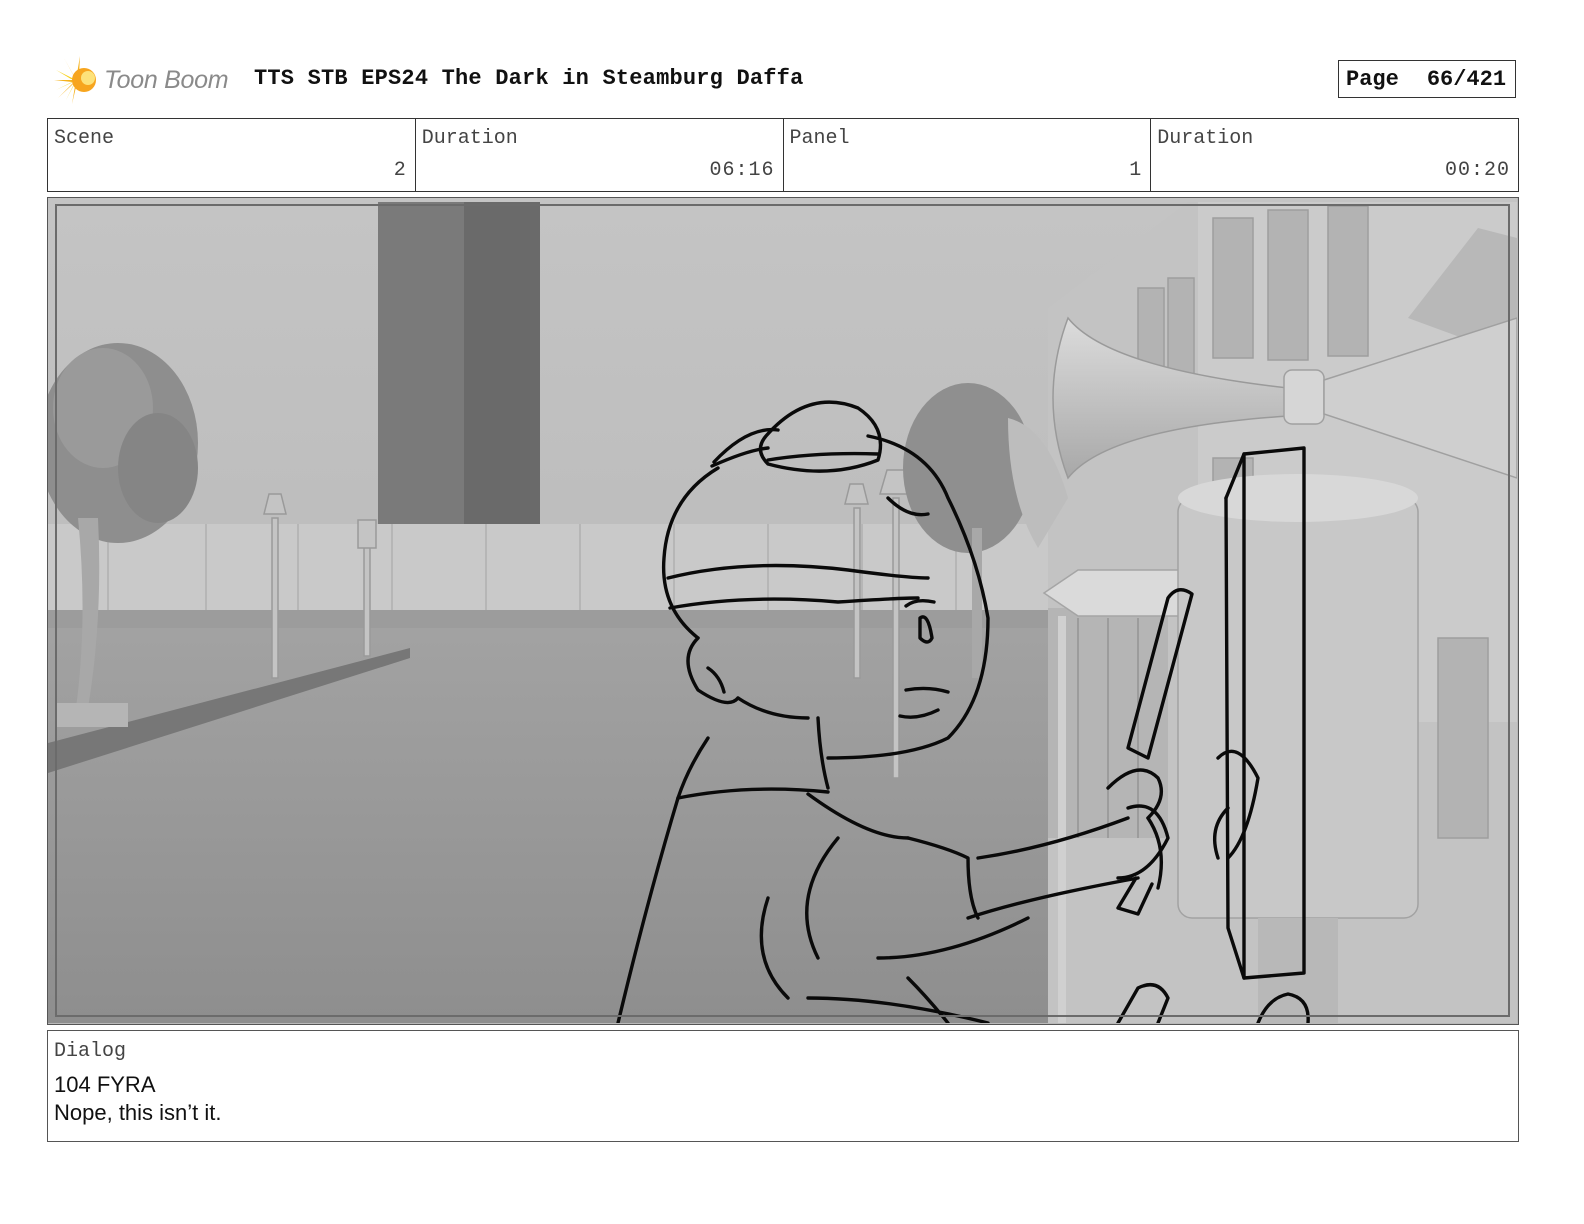  What do you see at coordinates (90, 1051) in the screenshot?
I see `dialog-label: Dialog` at bounding box center [90, 1051].